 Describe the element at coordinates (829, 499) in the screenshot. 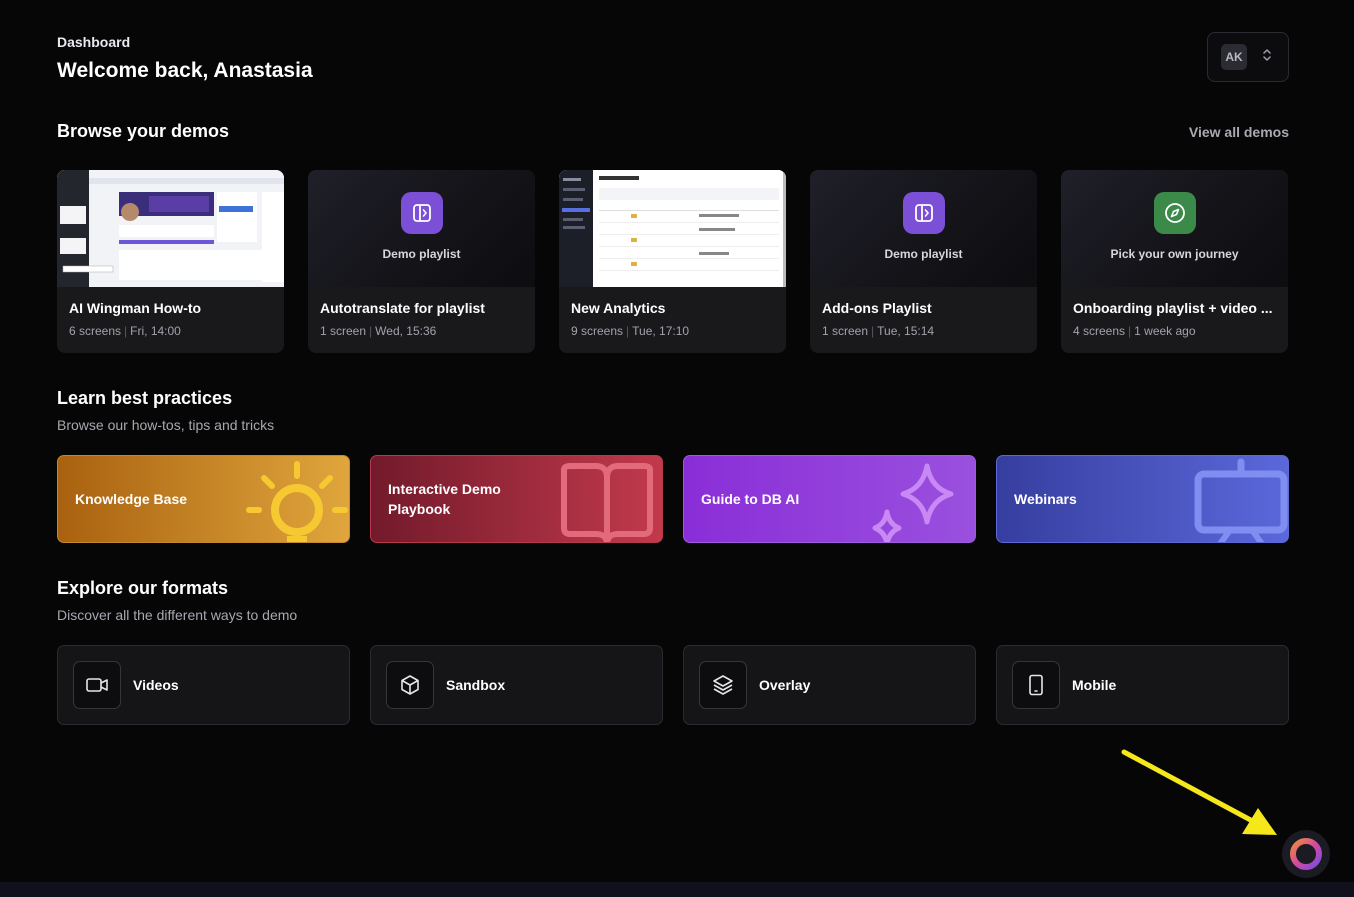

I see `practice-card-guide-db-ai: Guide to DB AI` at that location.